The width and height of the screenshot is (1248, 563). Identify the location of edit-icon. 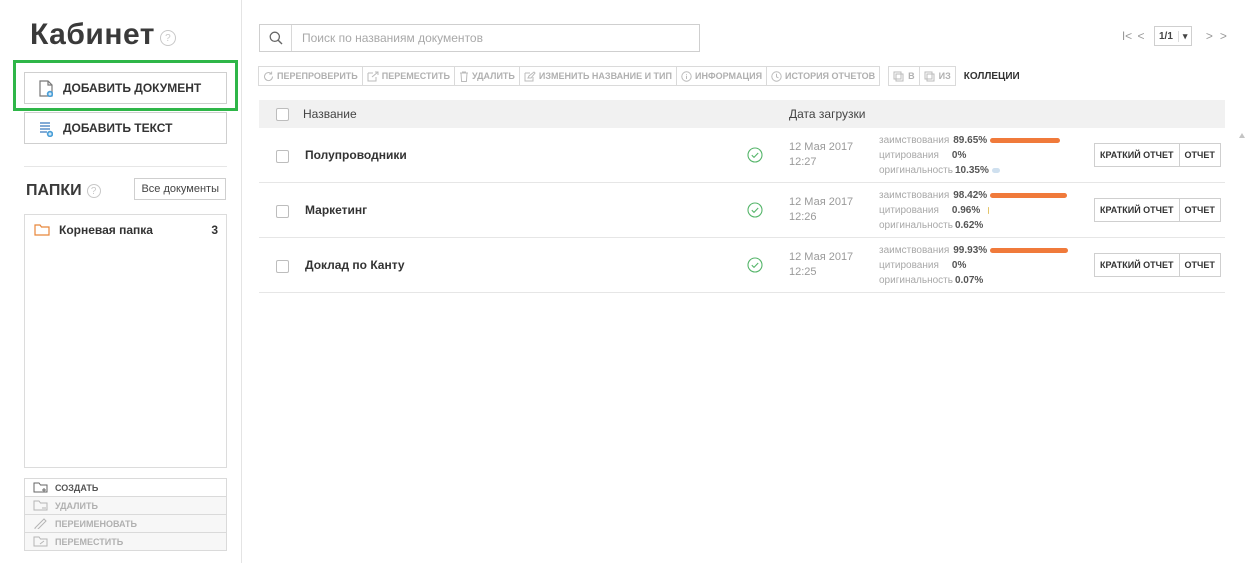
(530, 76).